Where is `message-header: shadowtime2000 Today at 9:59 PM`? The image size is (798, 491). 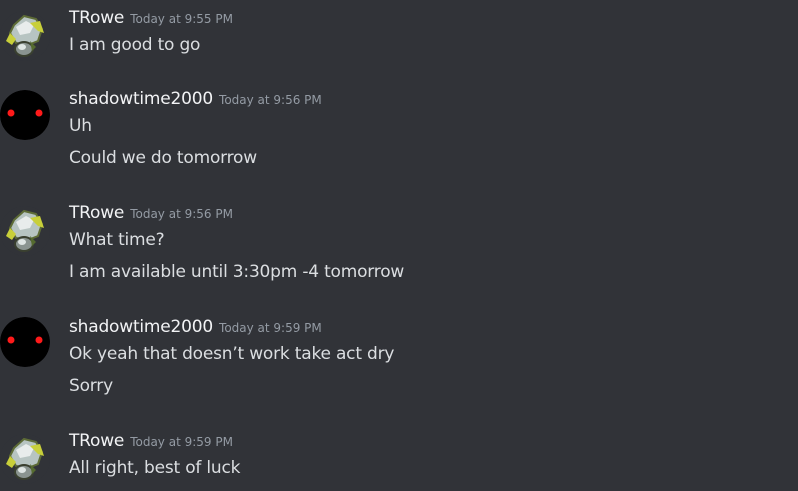 message-header: shadowtime2000 Today at 9:59 PM is located at coordinates (195, 327).